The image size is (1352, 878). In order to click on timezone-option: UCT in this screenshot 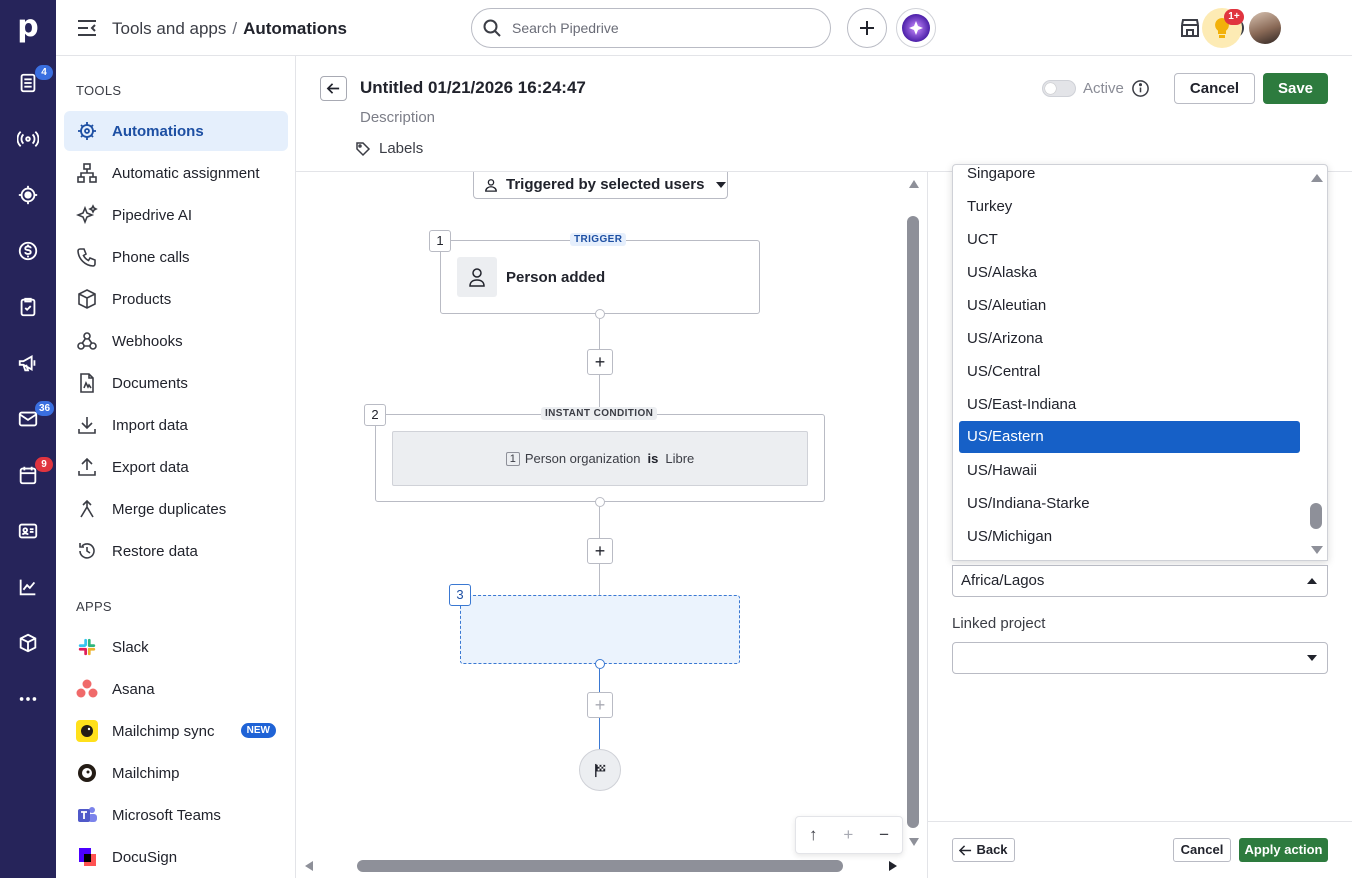, I will do `click(1129, 240)`.